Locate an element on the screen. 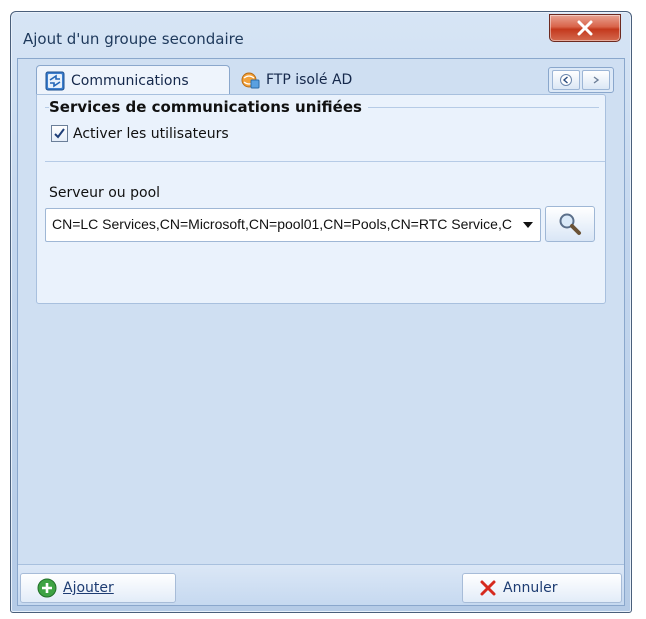 Image resolution: width=646 pixels, height=619 pixels. cancel-button-label: Annuler is located at coordinates (530, 588).